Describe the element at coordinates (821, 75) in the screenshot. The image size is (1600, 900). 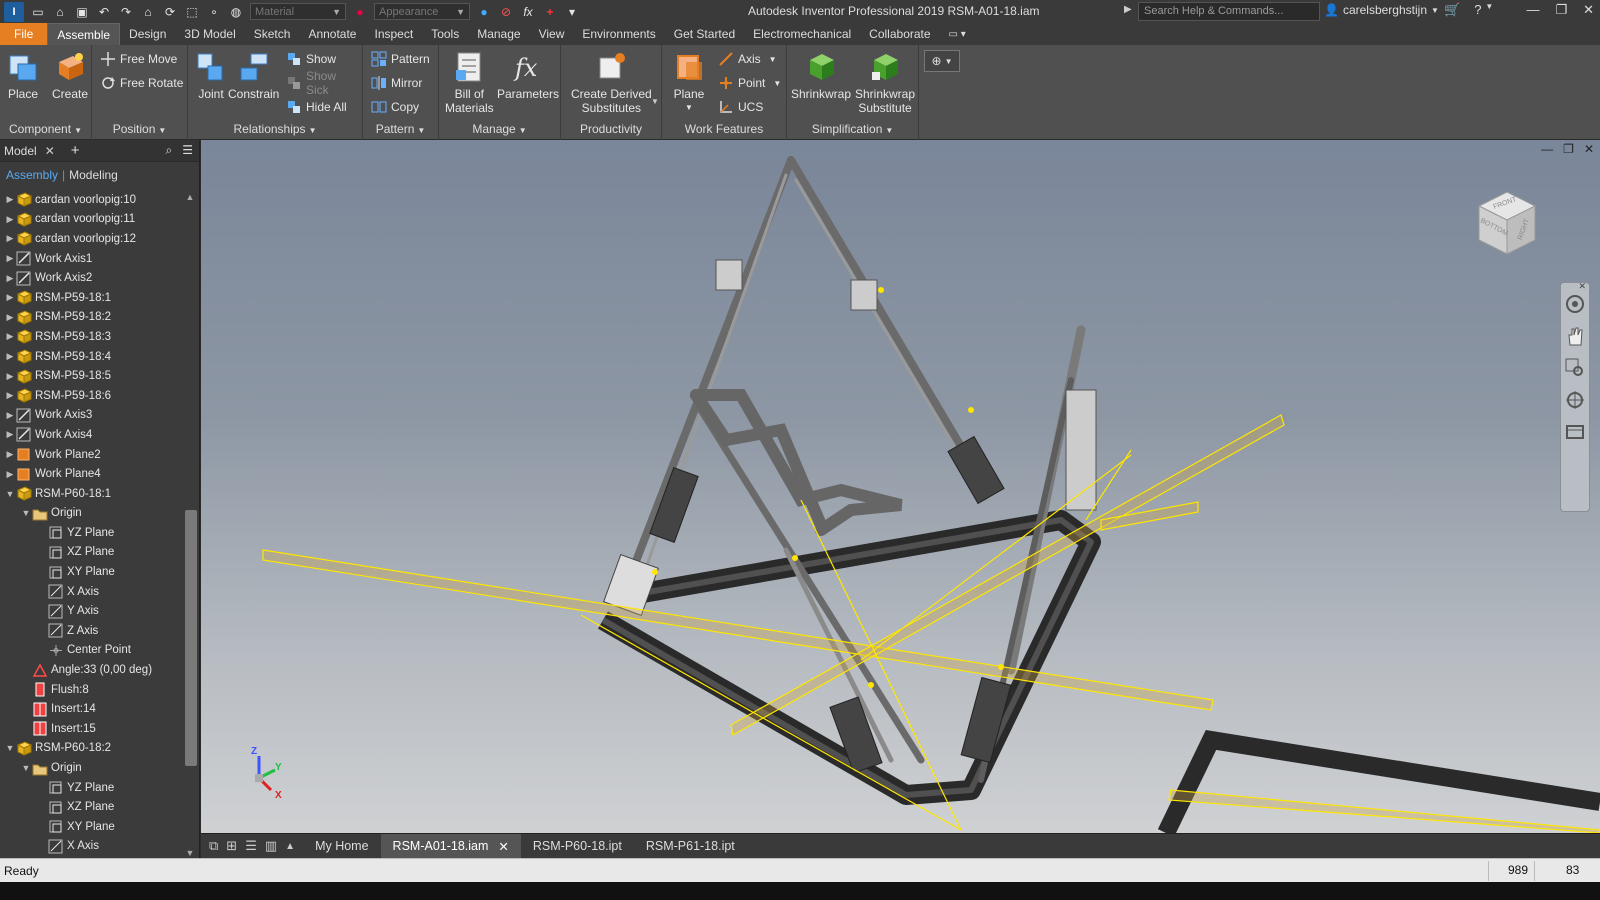
I see `shrinkwrap-button: Shrinkwrap` at that location.